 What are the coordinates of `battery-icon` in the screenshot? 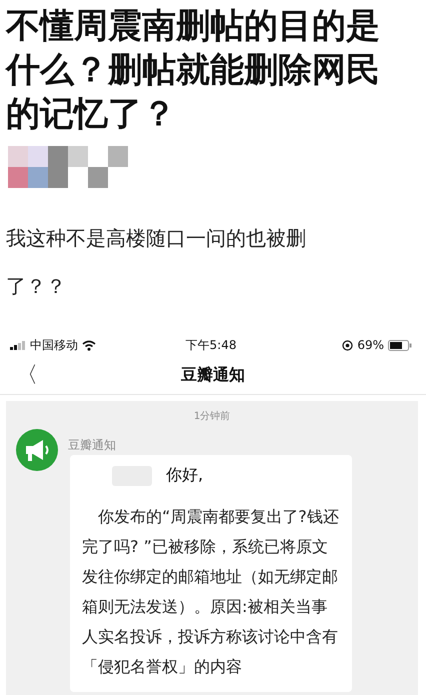 It's located at (400, 345).